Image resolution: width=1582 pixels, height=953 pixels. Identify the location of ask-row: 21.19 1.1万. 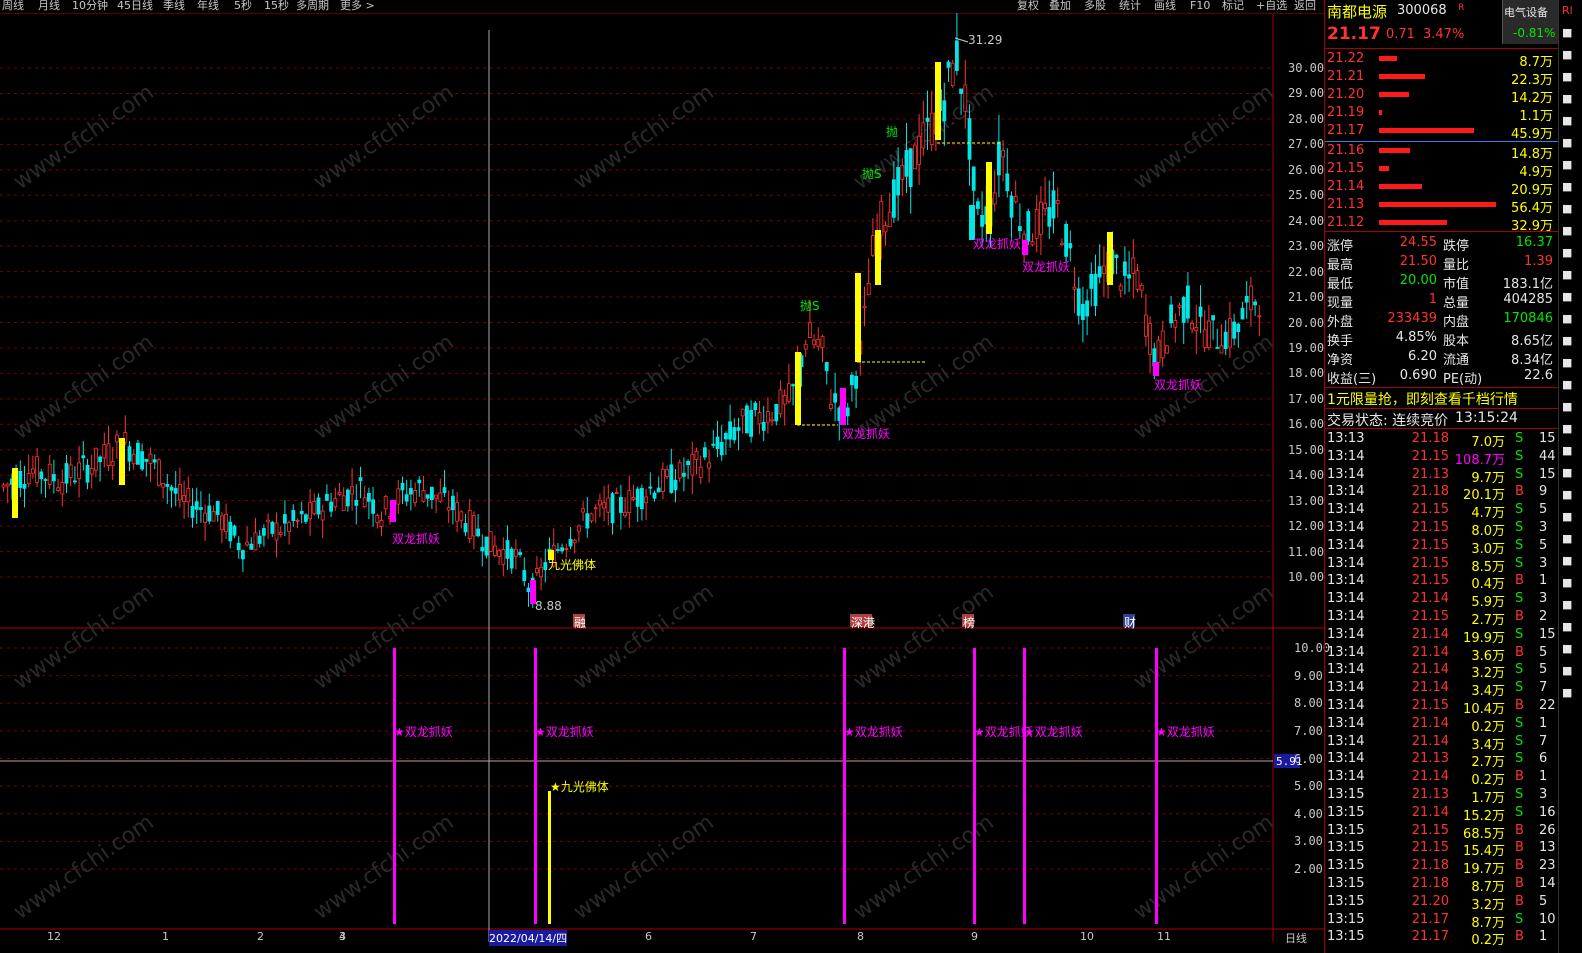
(1441, 114).